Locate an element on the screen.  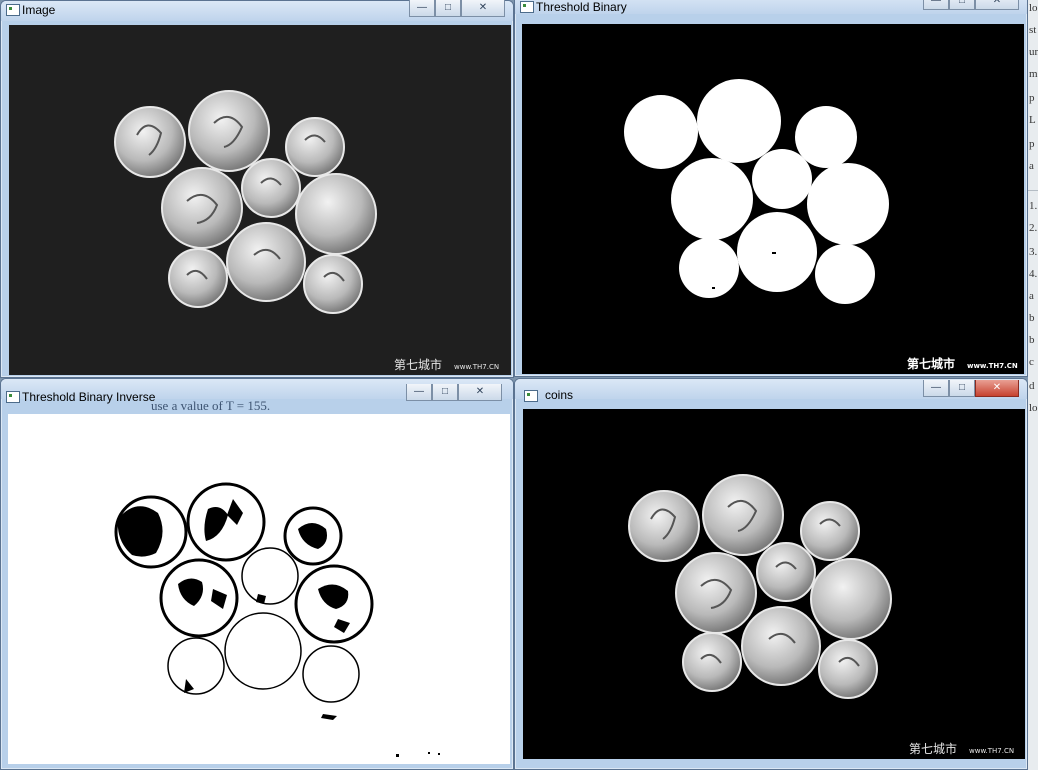
background-document-strip: lo st un m p Lp a 1. 2. 3. 4. a b b c d lo is located at coordinates (1033, 385).